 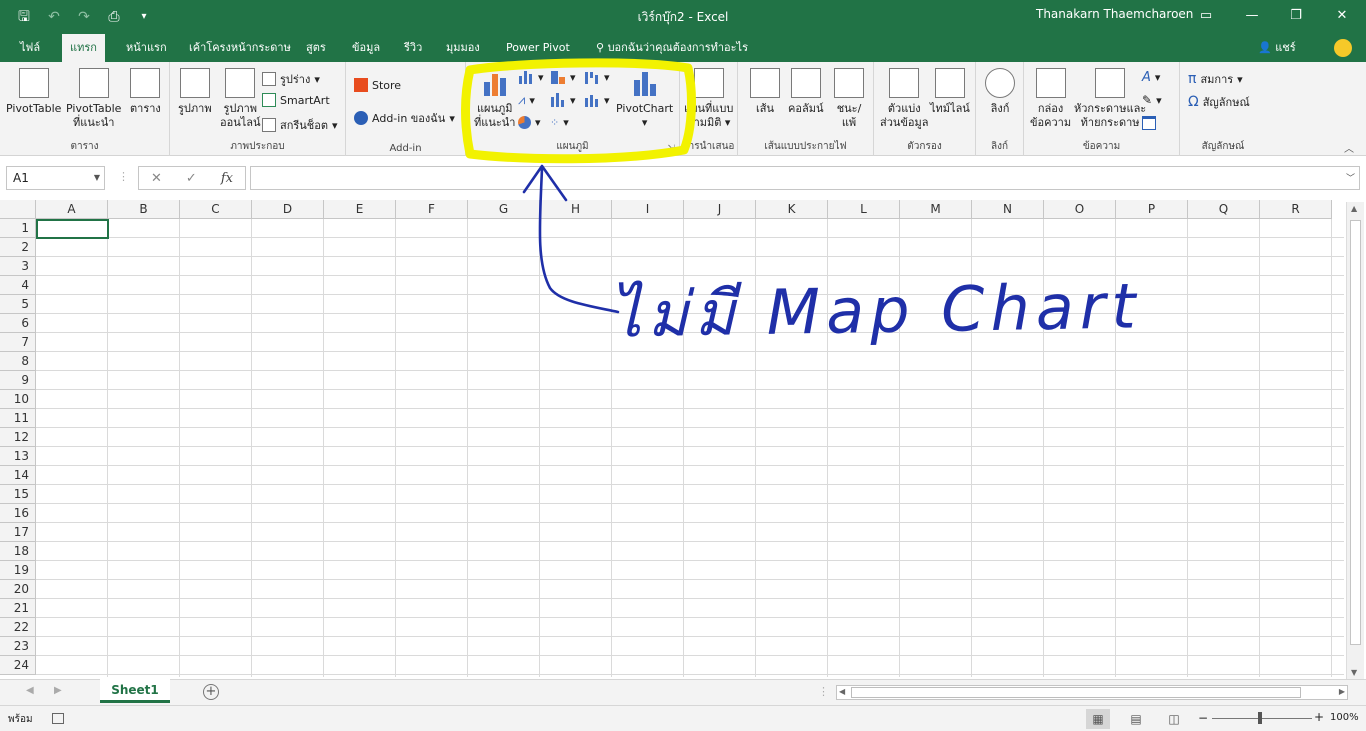 What do you see at coordinates (18, 418) in the screenshot?
I see `row-header-11: 11` at bounding box center [18, 418].